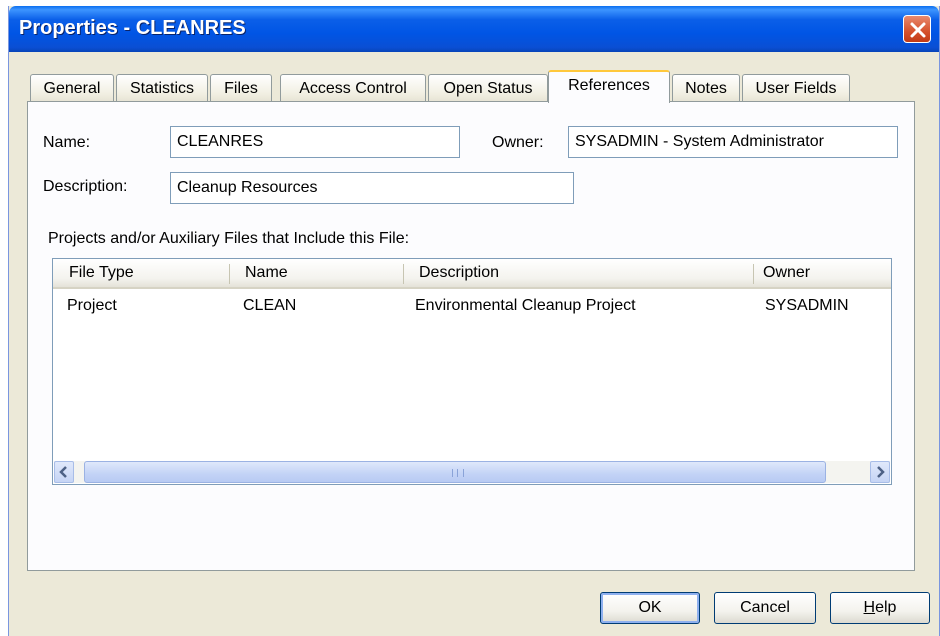  I want to click on tab-label: References, so click(609, 85).